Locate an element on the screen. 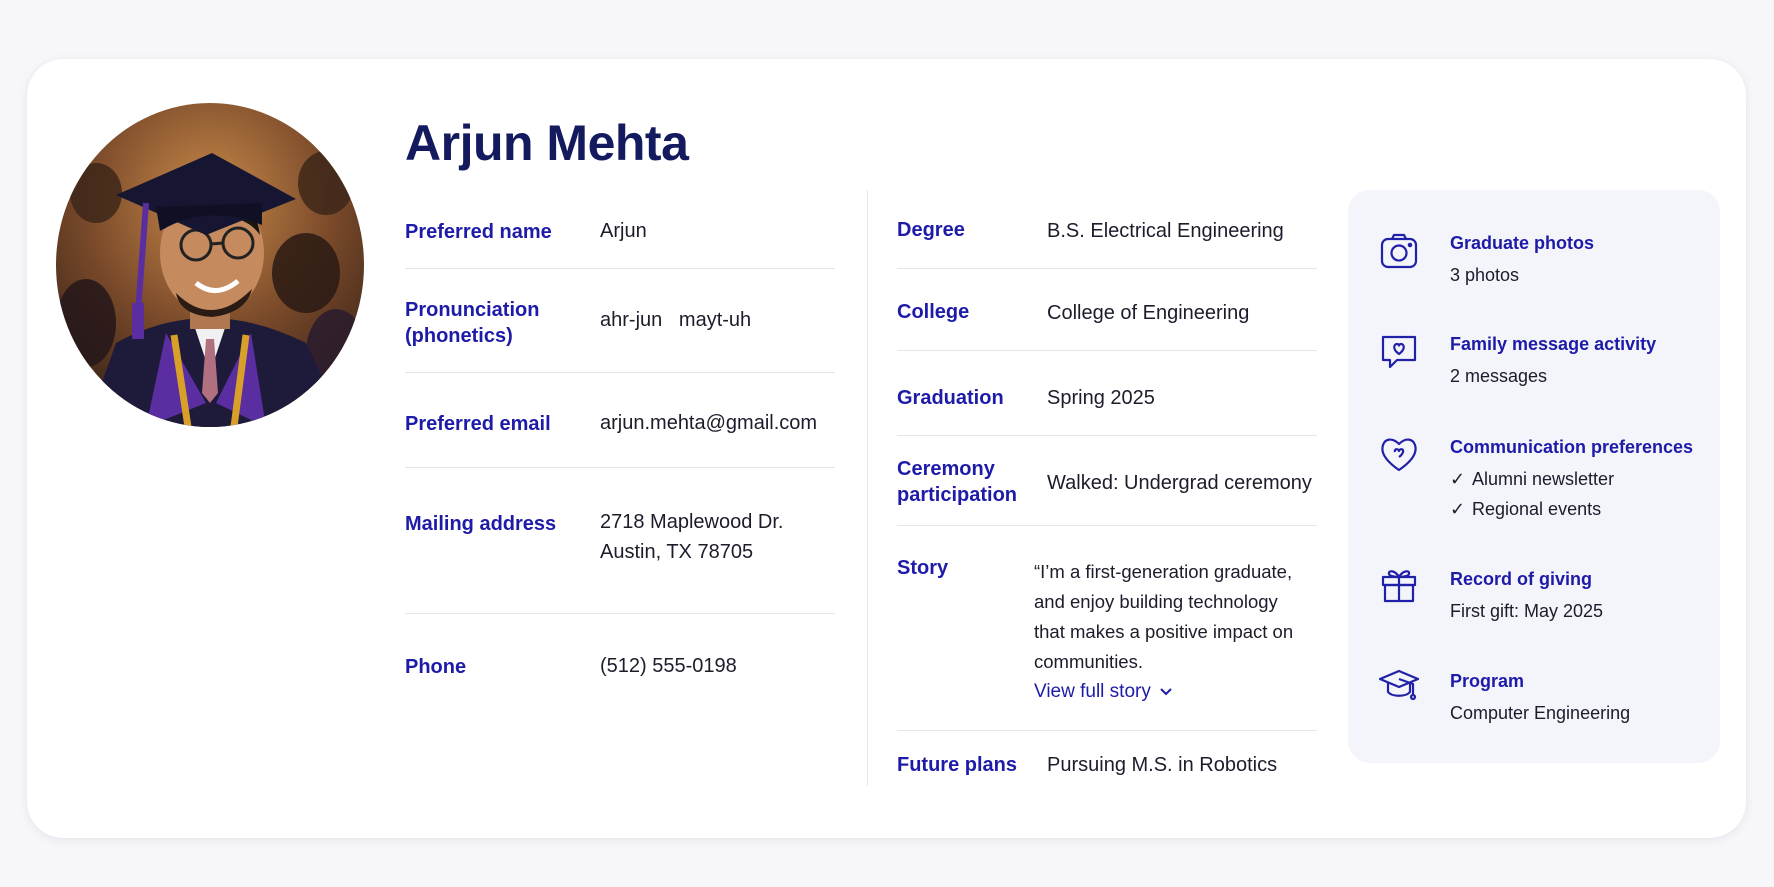  preference-regional-events: ✓ Regional events is located at coordinates (1525, 509).